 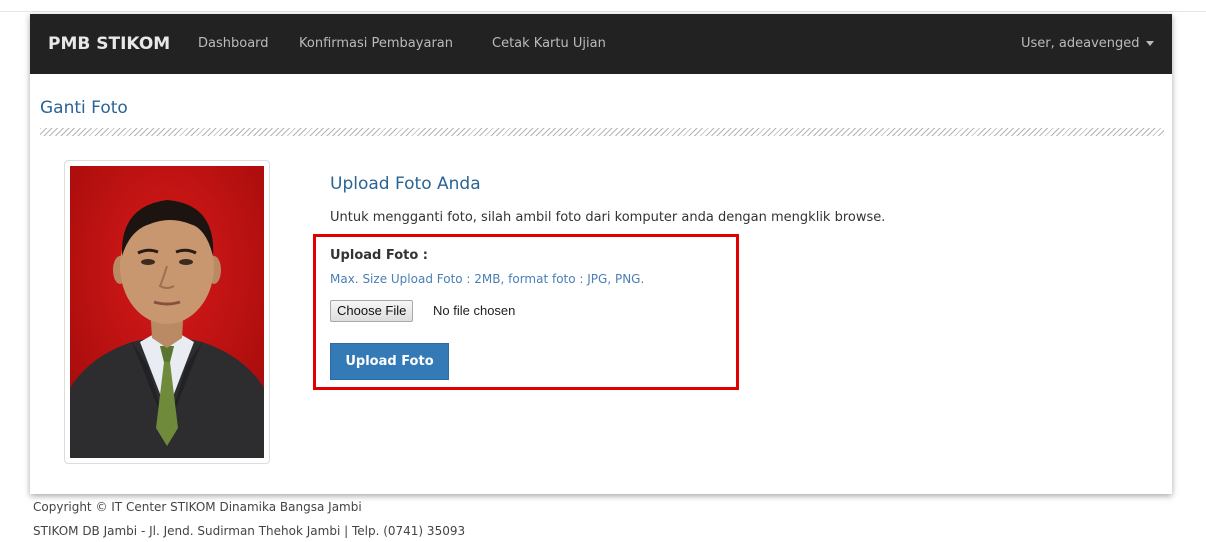 I want to click on page-title: Ganti Foto, so click(x=84, y=108).